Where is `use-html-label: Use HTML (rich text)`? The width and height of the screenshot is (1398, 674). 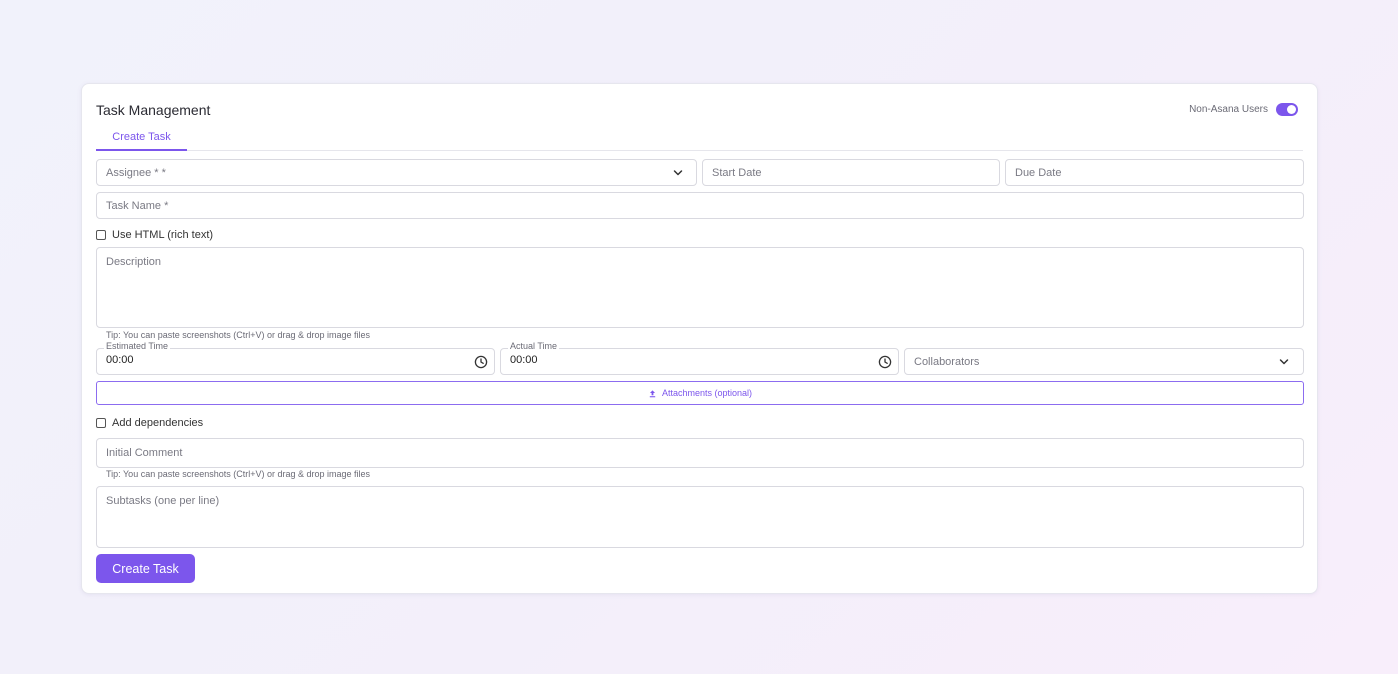
use-html-label: Use HTML (rich text) is located at coordinates (163, 235).